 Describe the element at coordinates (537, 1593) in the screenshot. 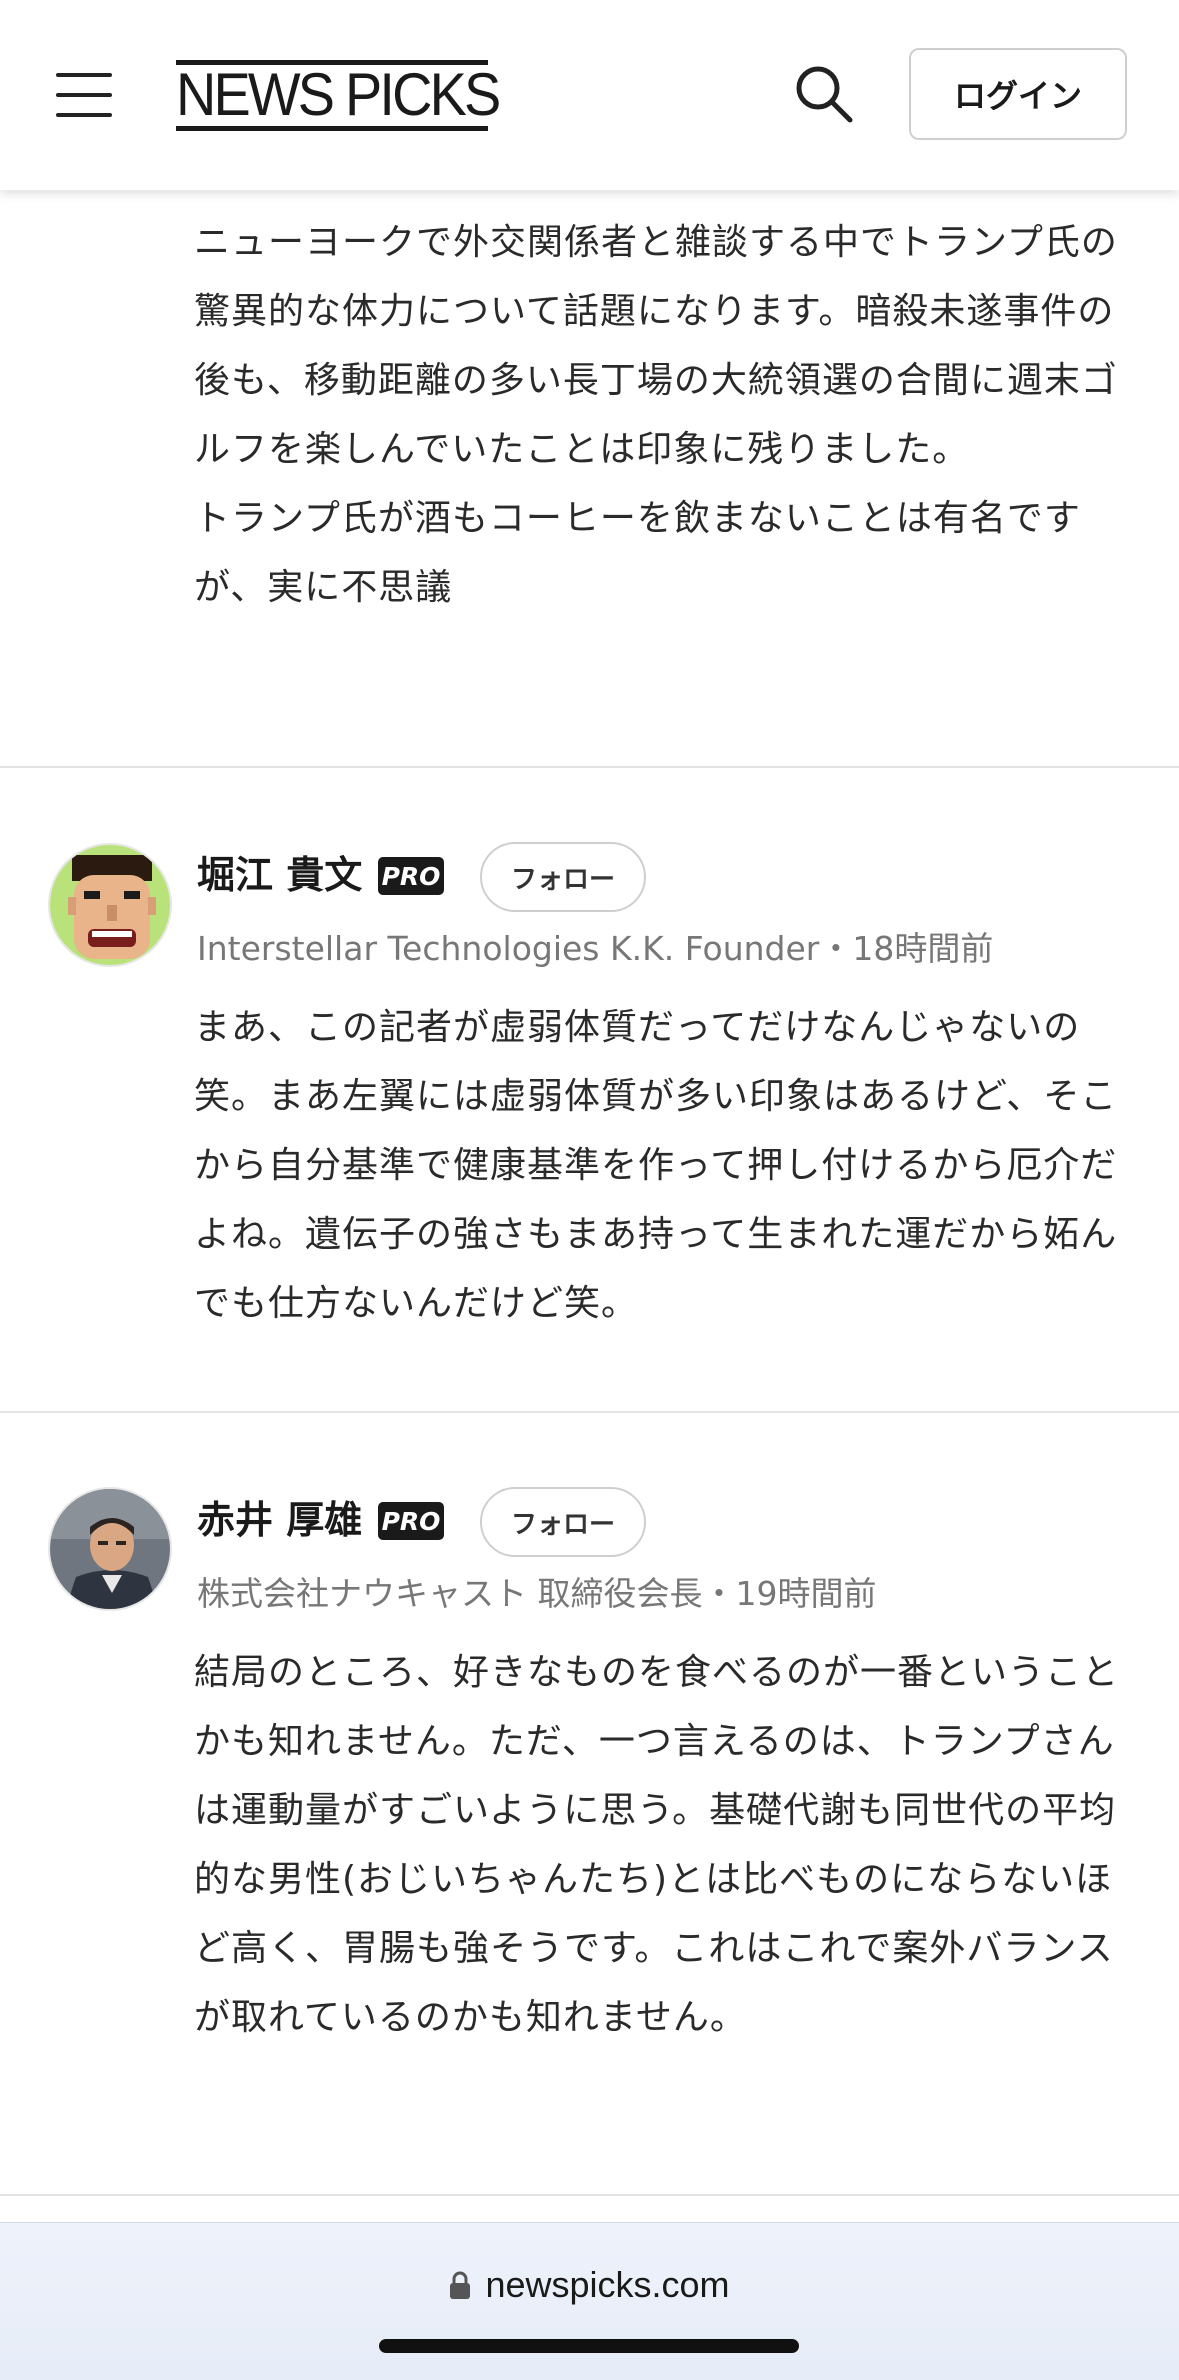

I see `author-meta: 株式会社ナウキャスト 取締役会長・19時間前` at that location.